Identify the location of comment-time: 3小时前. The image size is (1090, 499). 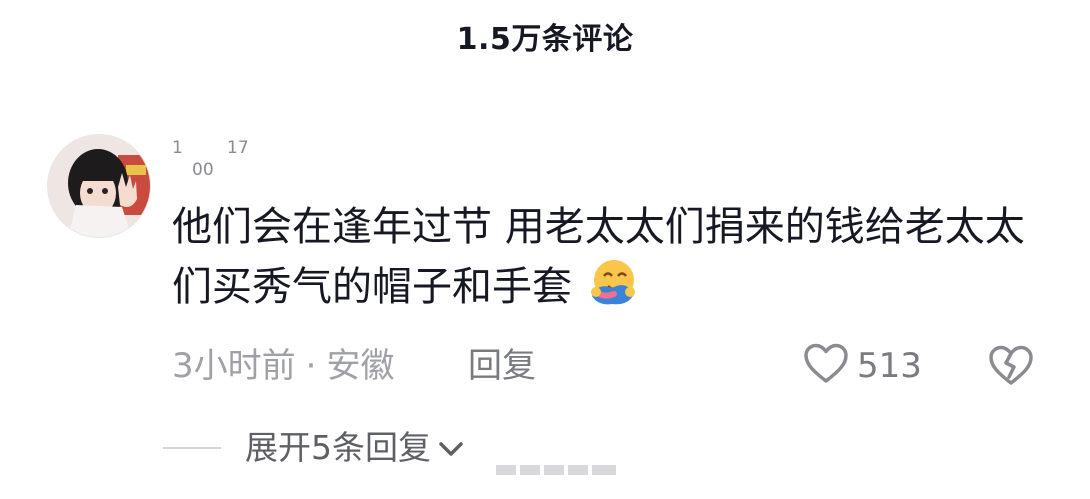
(234, 366).